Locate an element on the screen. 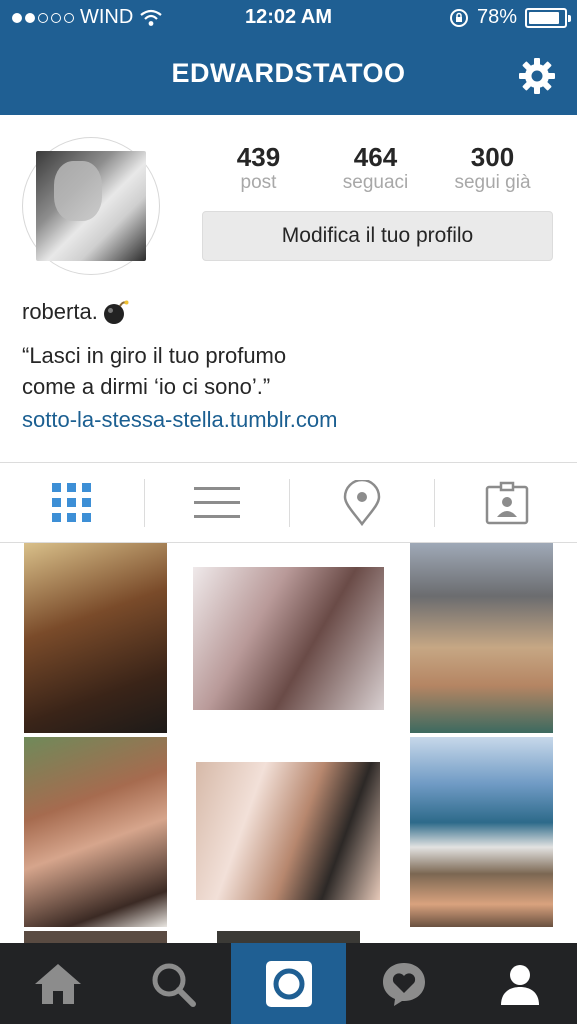  profile-name: roberta. is located at coordinates (60, 311).